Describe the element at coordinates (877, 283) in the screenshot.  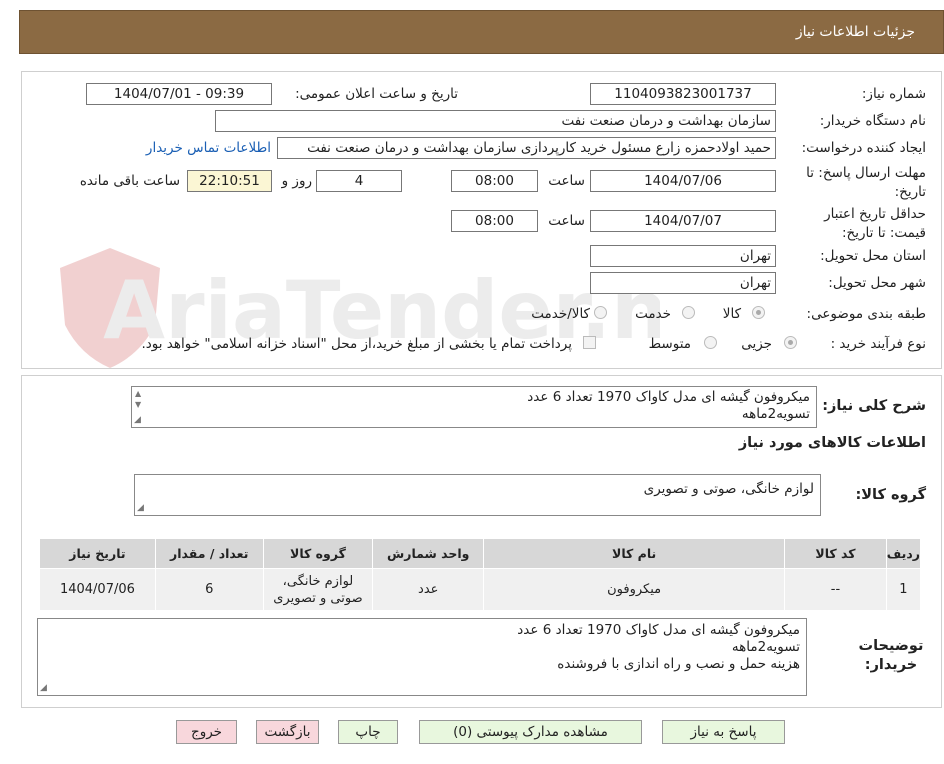
I see `city-label: شهر محل تحویل:` at that location.